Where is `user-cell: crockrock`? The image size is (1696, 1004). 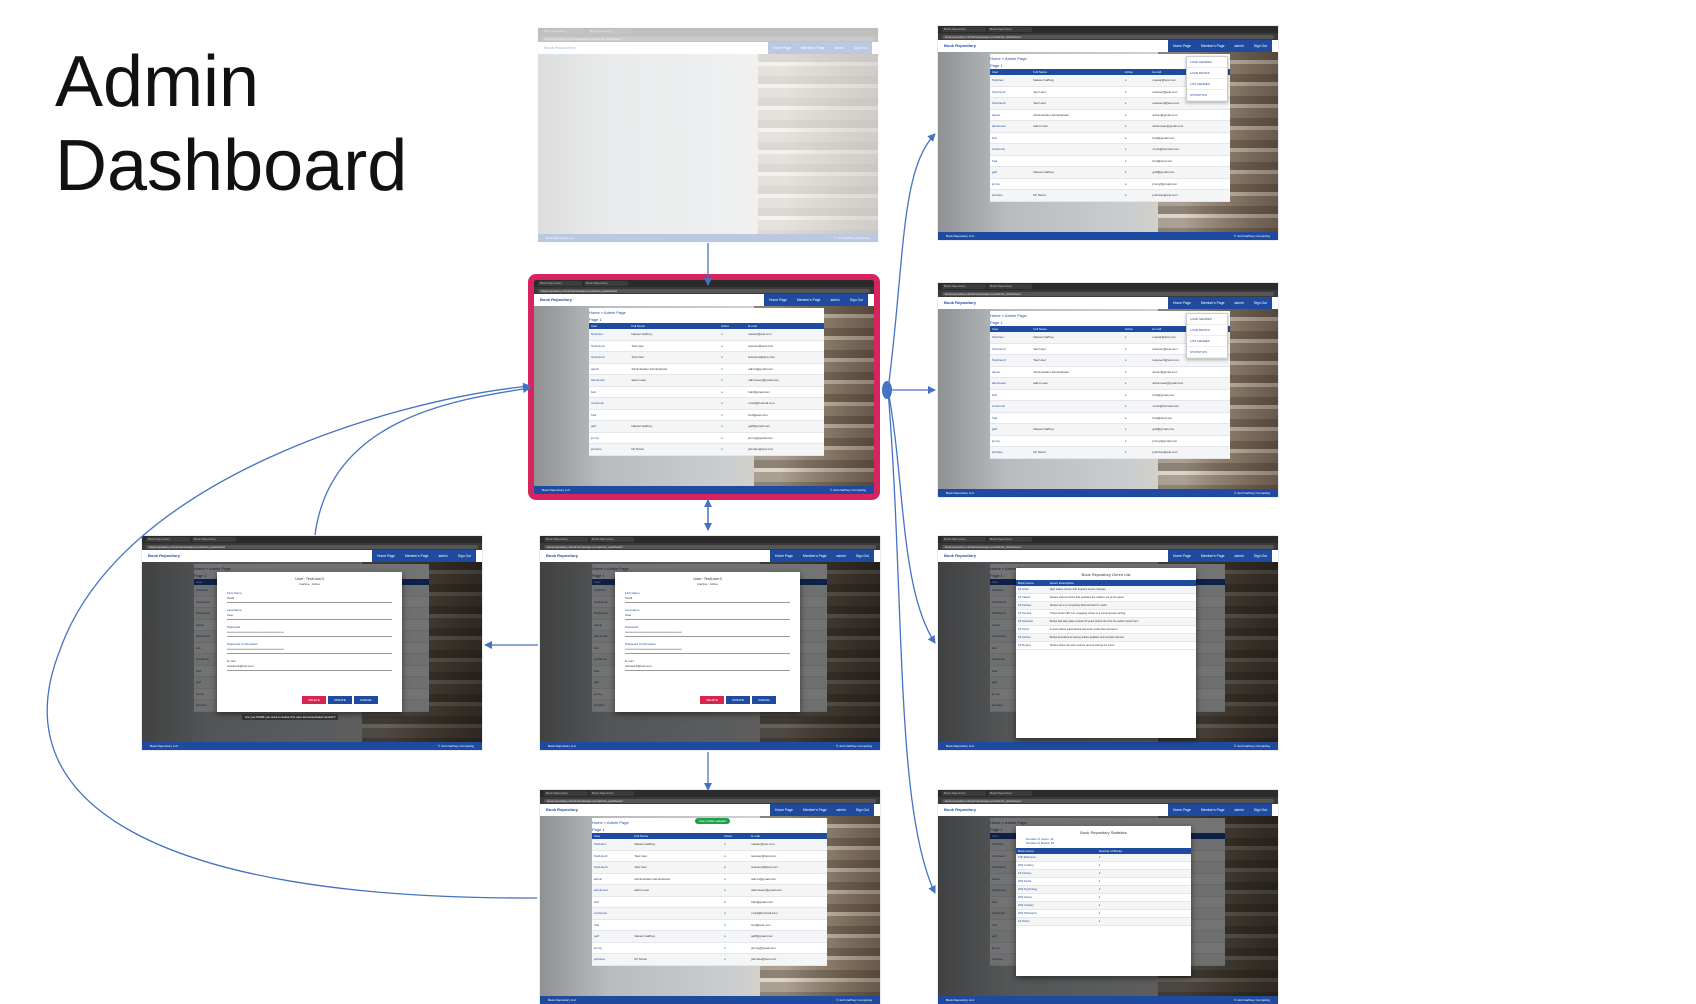 user-cell: crockrock is located at coordinates (612, 913).